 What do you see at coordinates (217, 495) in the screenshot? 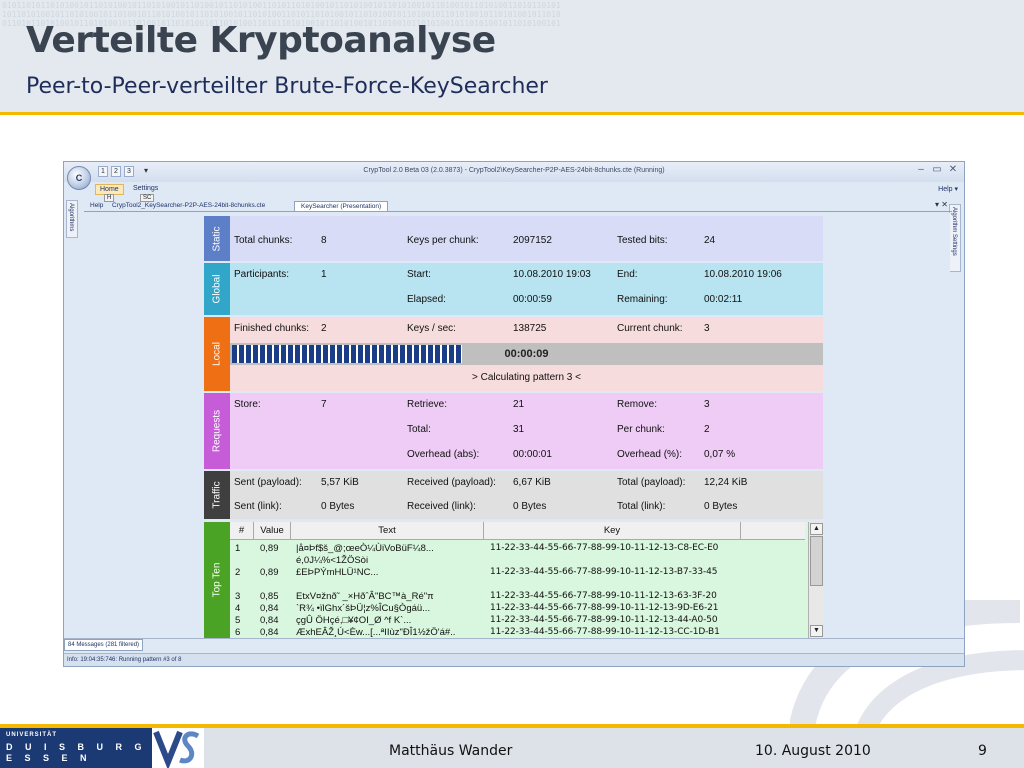
I see `panel-traffic-label: Traffic` at bounding box center [217, 495].